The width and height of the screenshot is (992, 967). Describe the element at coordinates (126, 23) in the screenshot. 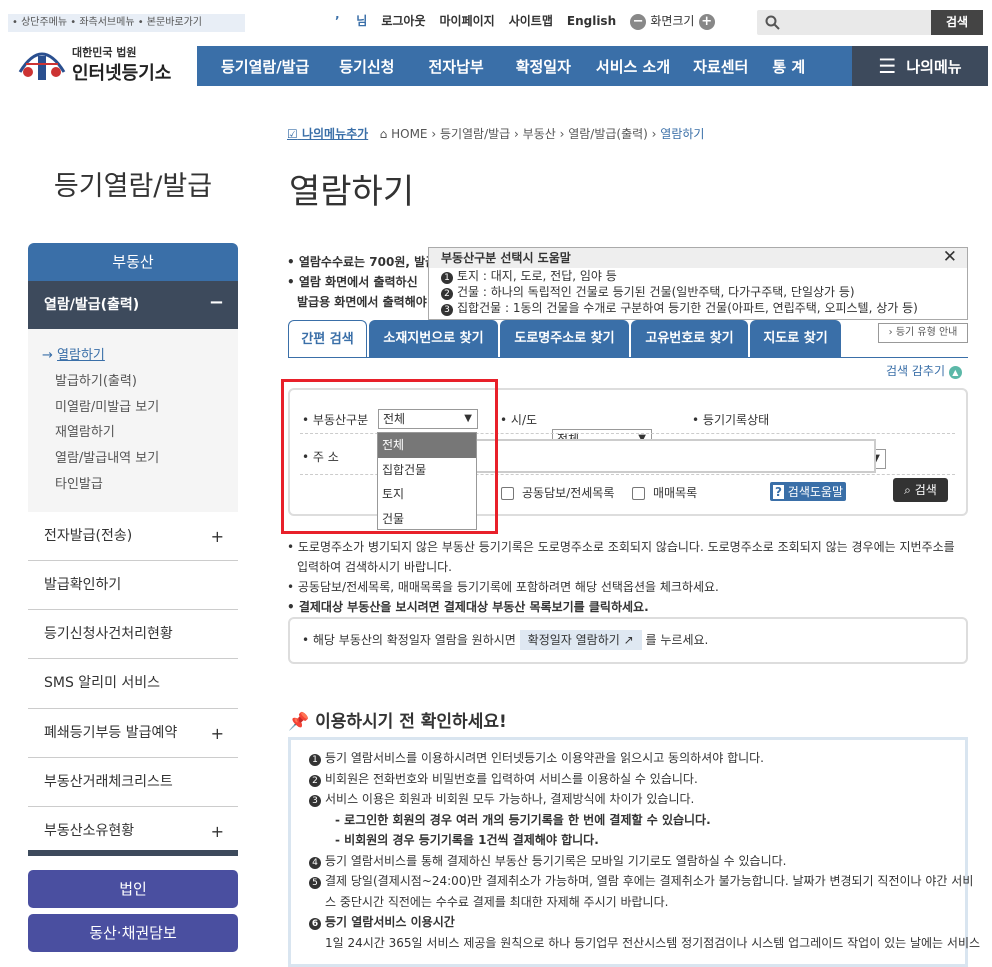

I see `skip-links: • 상단주메뉴 • 좌측서브메뉴 • 본문바로가기` at that location.